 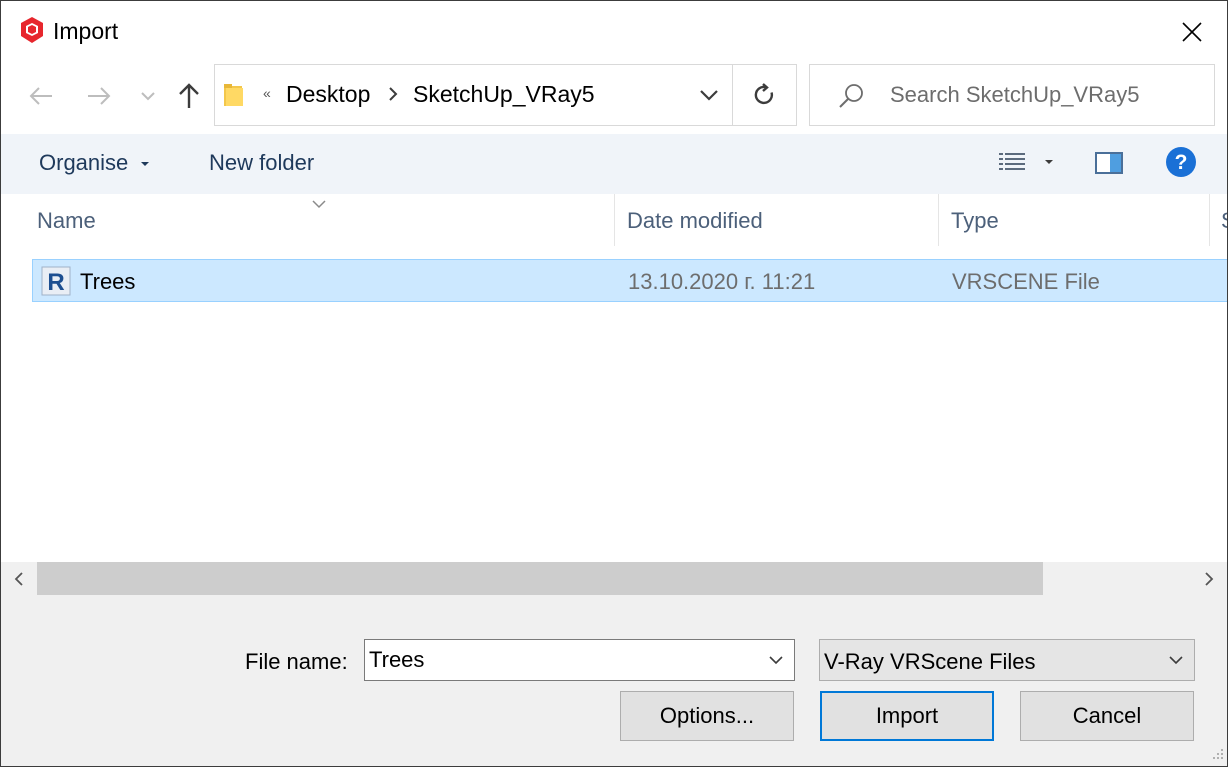 I want to click on new-folder-button: New folder, so click(x=261, y=163).